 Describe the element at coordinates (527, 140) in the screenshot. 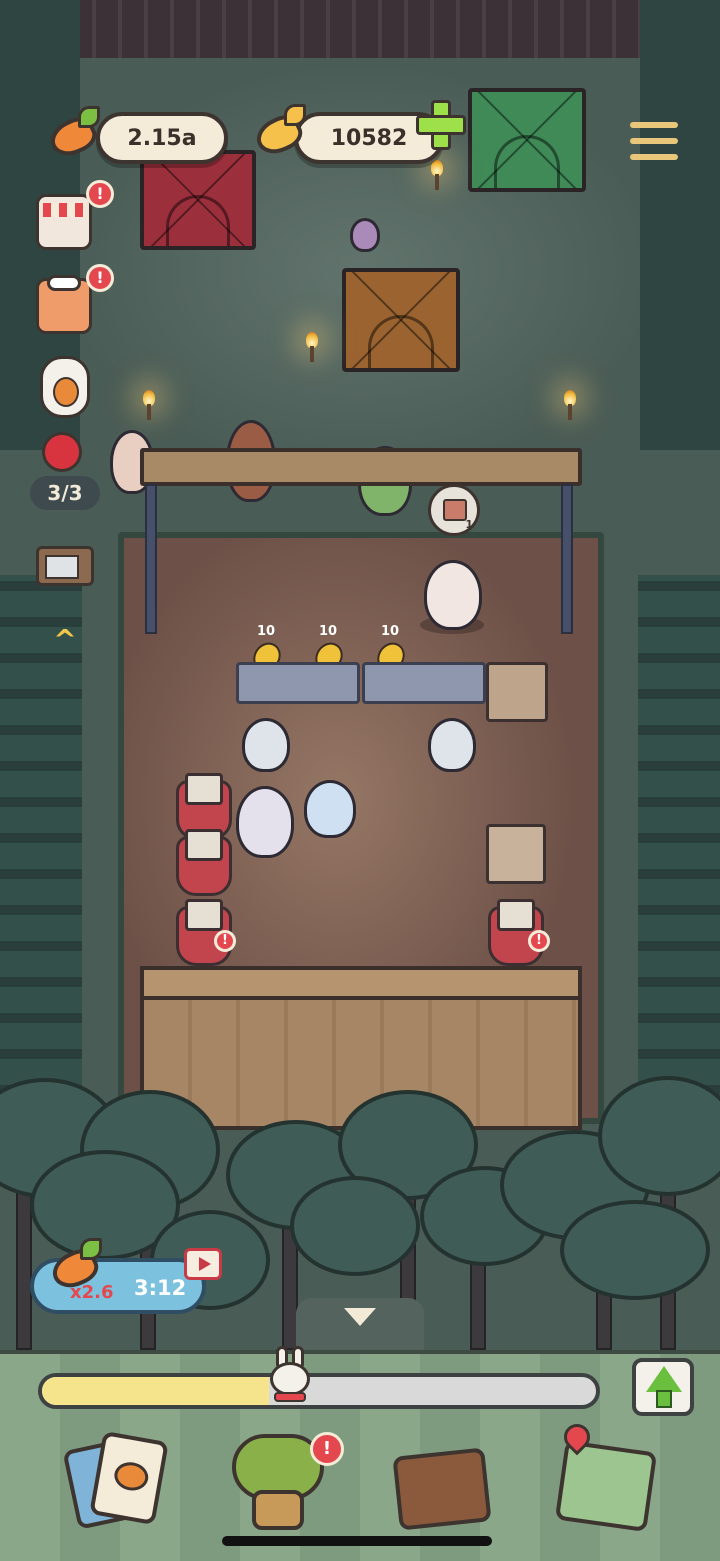

I see `tent-green` at that location.